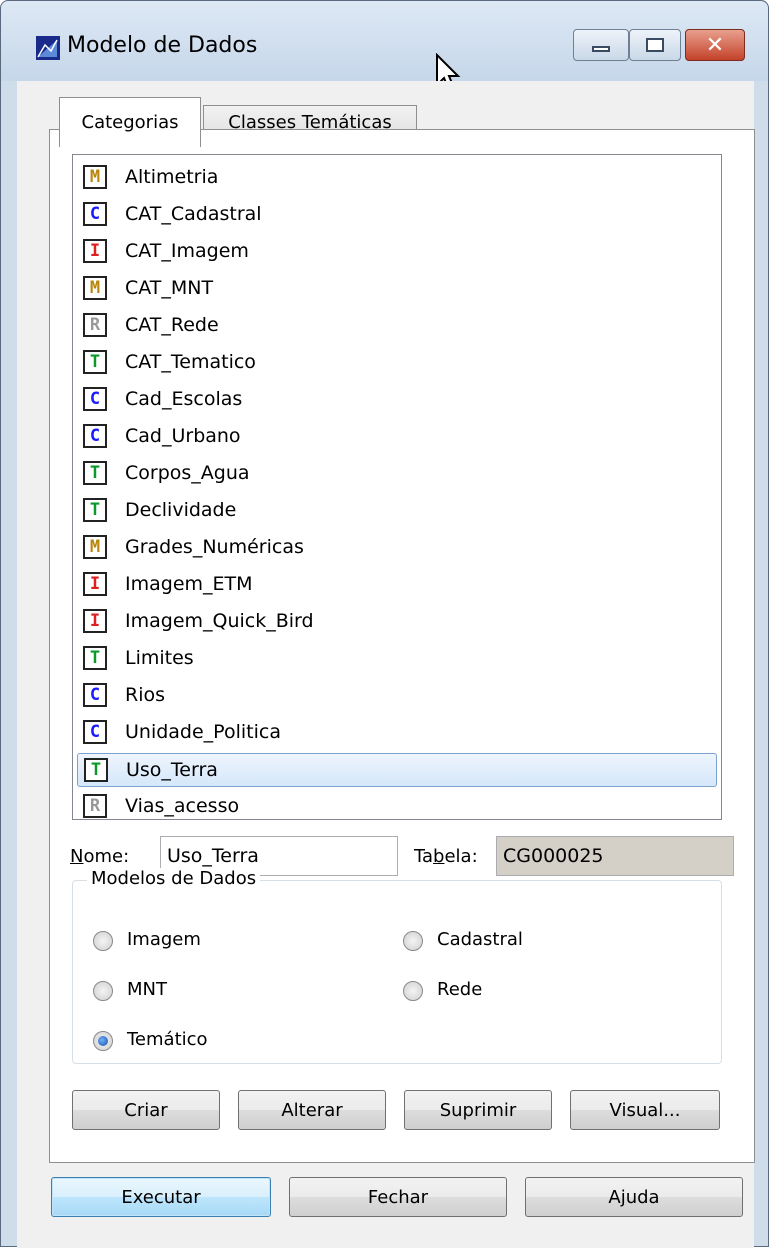  What do you see at coordinates (397, 770) in the screenshot?
I see `list-item: T Uso_Terra` at bounding box center [397, 770].